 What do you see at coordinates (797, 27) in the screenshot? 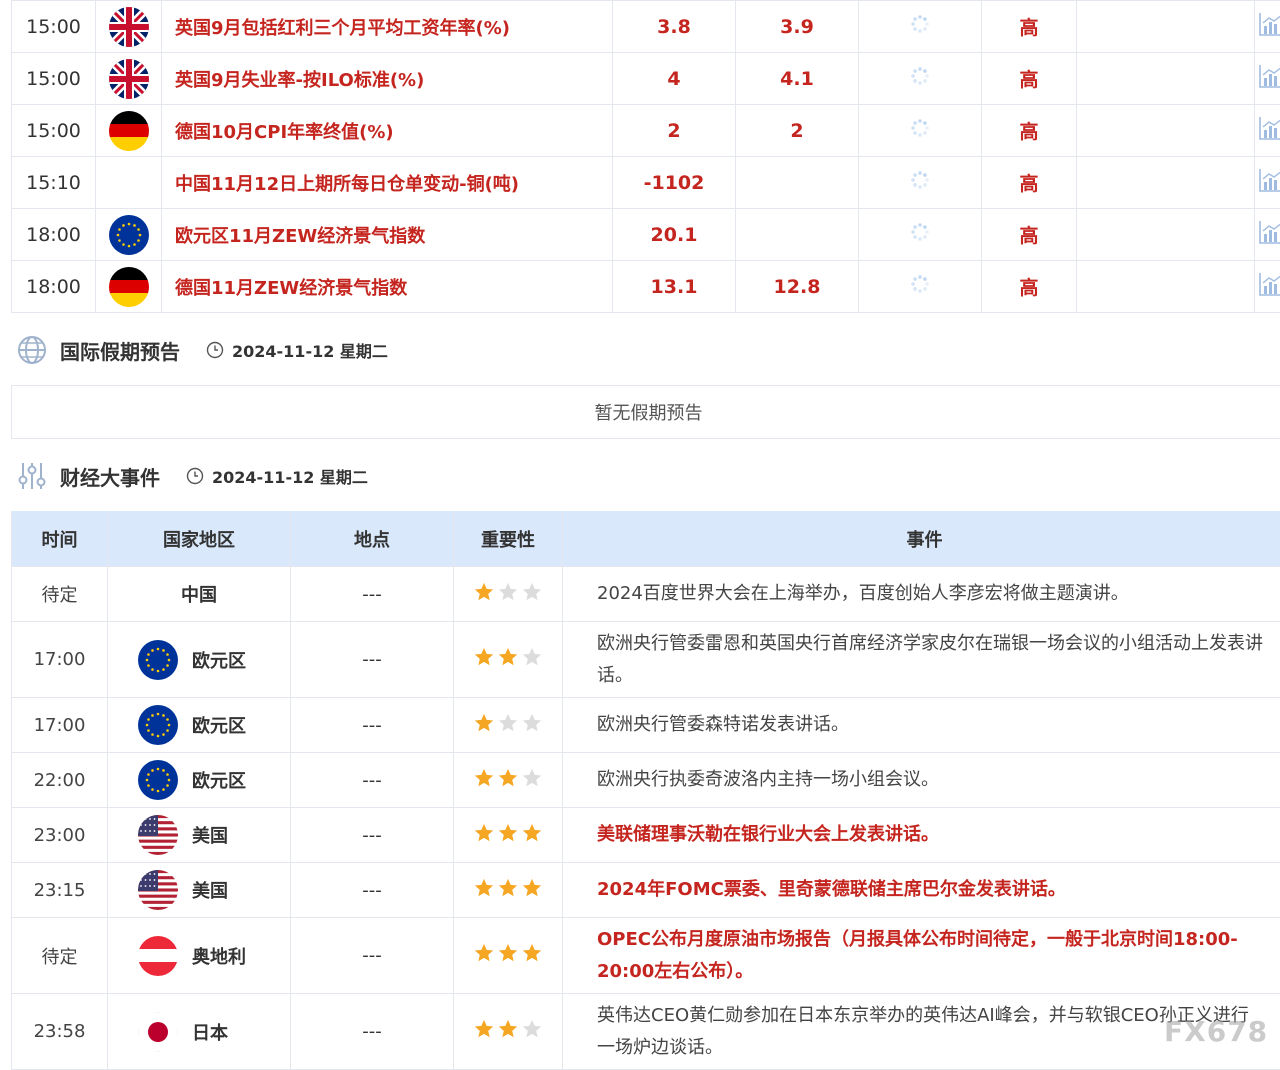
I see `indicator-forecast: 3.9` at bounding box center [797, 27].